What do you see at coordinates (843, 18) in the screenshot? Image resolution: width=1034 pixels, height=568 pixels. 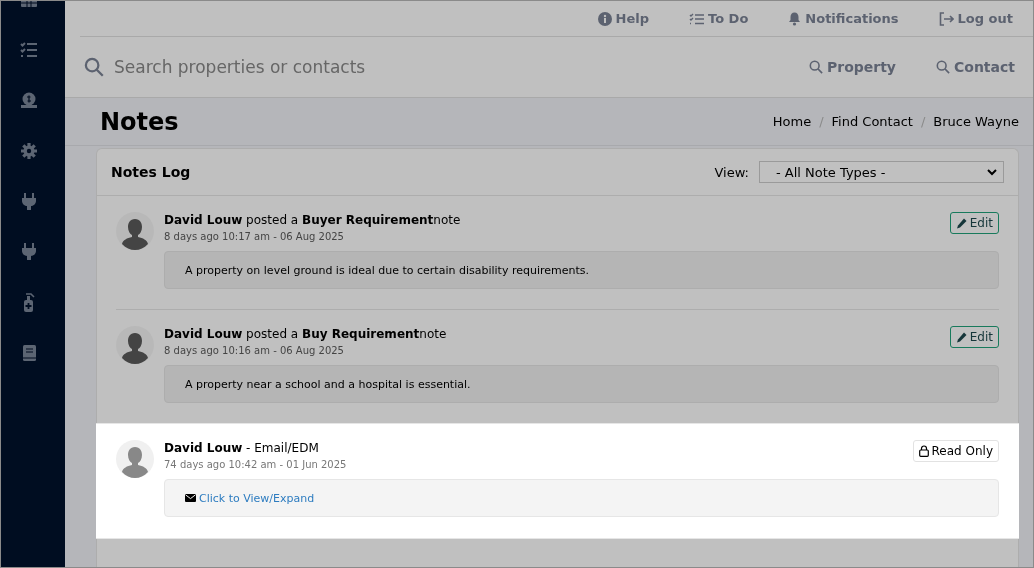 I see `nav-link: Notifications` at bounding box center [843, 18].